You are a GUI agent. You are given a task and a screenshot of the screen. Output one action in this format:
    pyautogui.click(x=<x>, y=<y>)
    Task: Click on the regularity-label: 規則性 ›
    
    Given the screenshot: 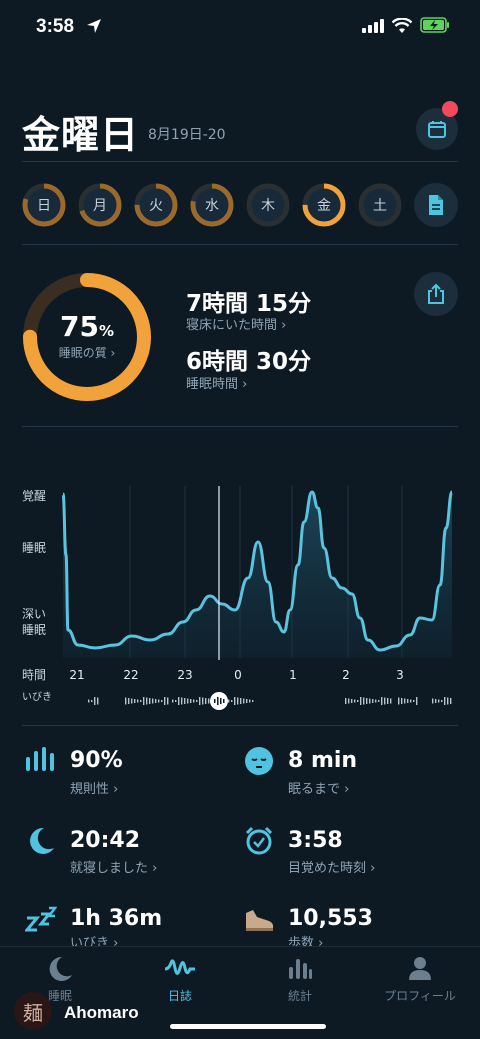 What is the action you would take?
    pyautogui.click(x=94, y=787)
    